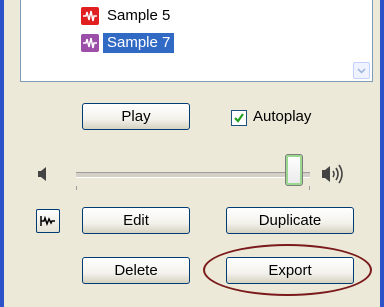 Image resolution: width=384 pixels, height=307 pixels. I want to click on list-item-label: Sample 5, so click(139, 15).